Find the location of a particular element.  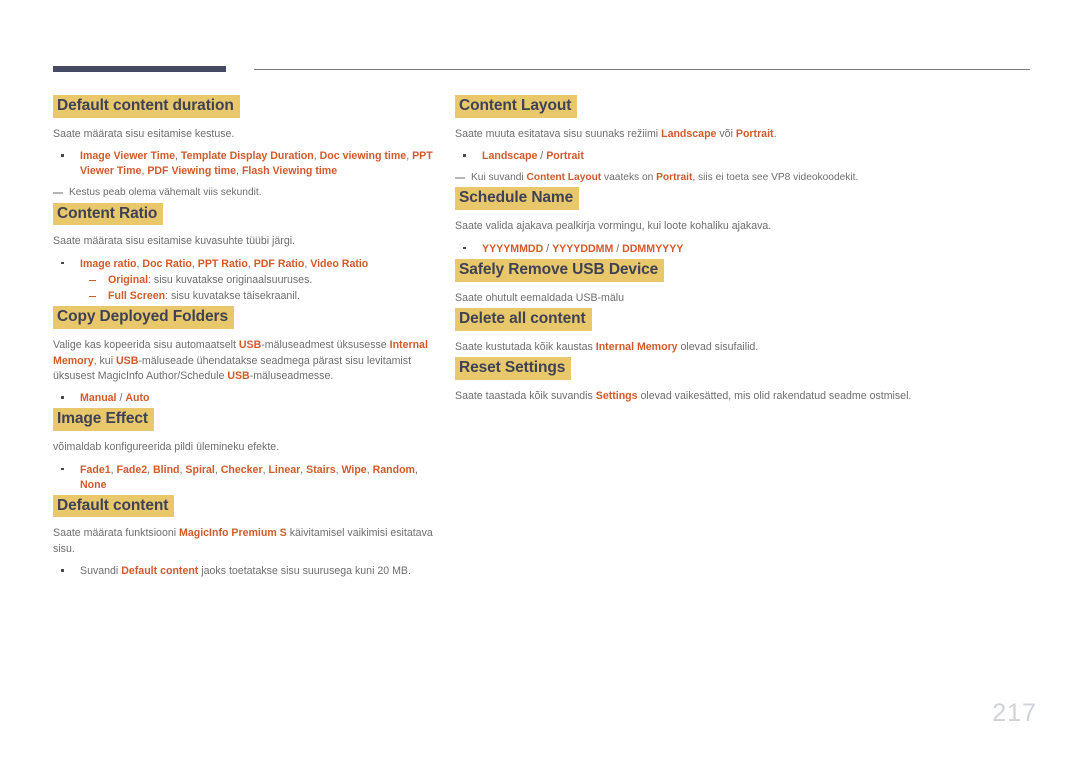

bullet-list: Landscape / Portrait is located at coordinates (745, 156).